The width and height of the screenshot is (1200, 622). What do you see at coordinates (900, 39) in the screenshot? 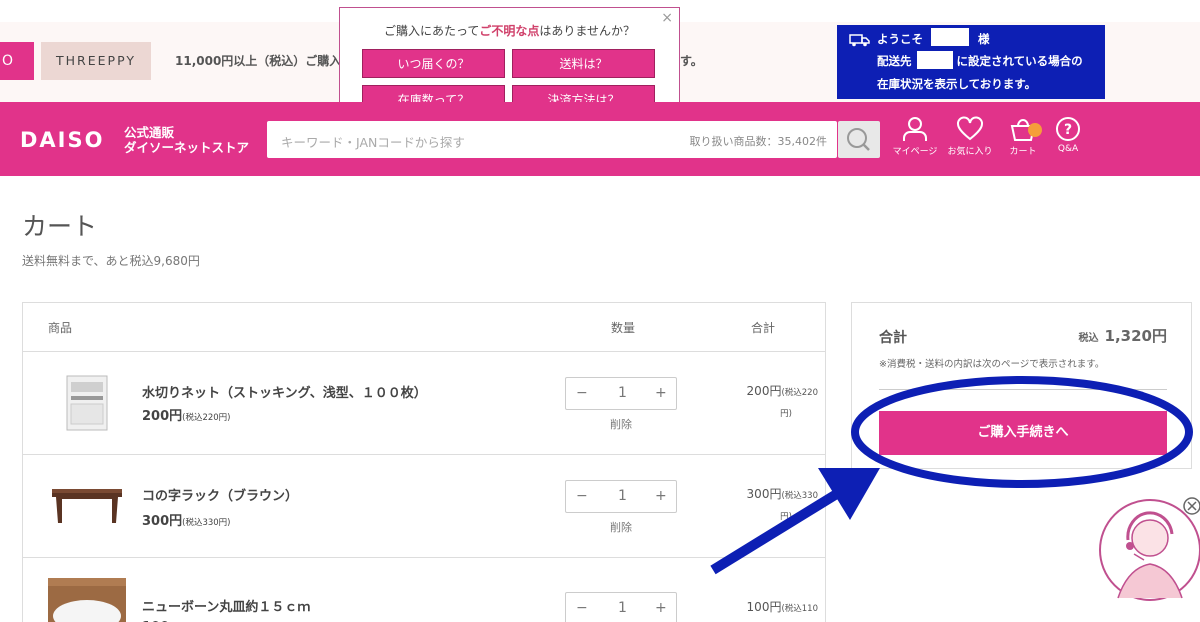
I see `welcome-greeting: ようこそ` at bounding box center [900, 39].